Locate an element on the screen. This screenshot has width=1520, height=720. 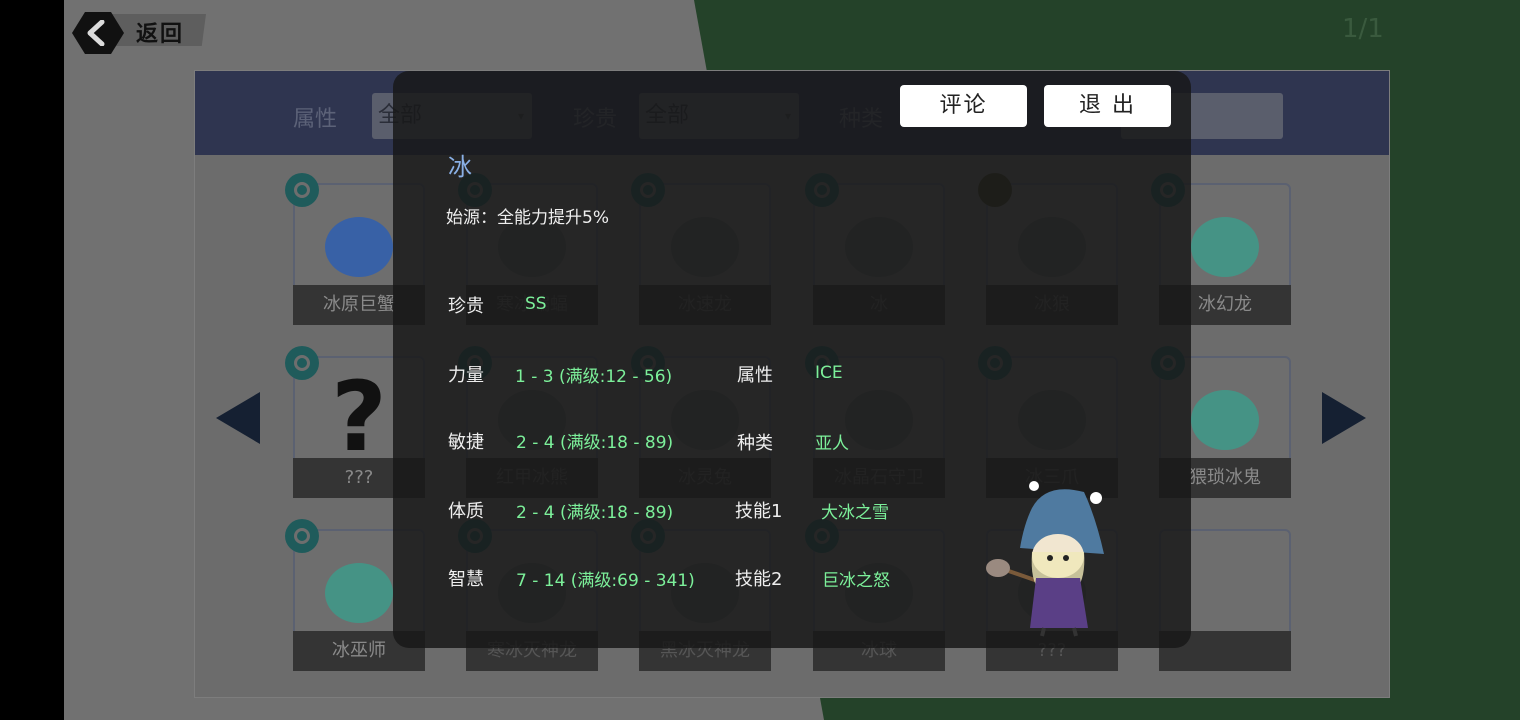
monster-character-image is located at coordinates (1046, 558).